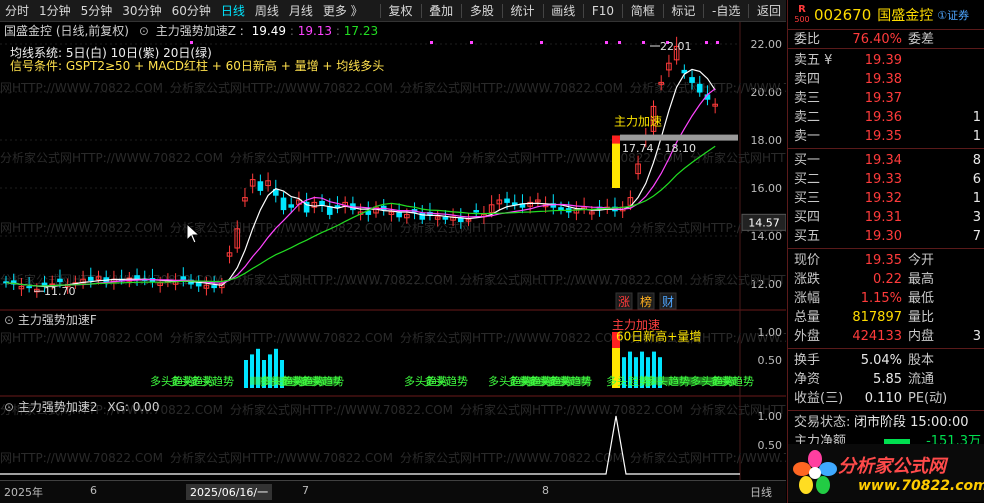 Image resolution: width=984 pixels, height=503 pixels. Describe the element at coordinates (887, 136) in the screenshot. I see `sell-level-row: 卖一 19.35 1` at that location.